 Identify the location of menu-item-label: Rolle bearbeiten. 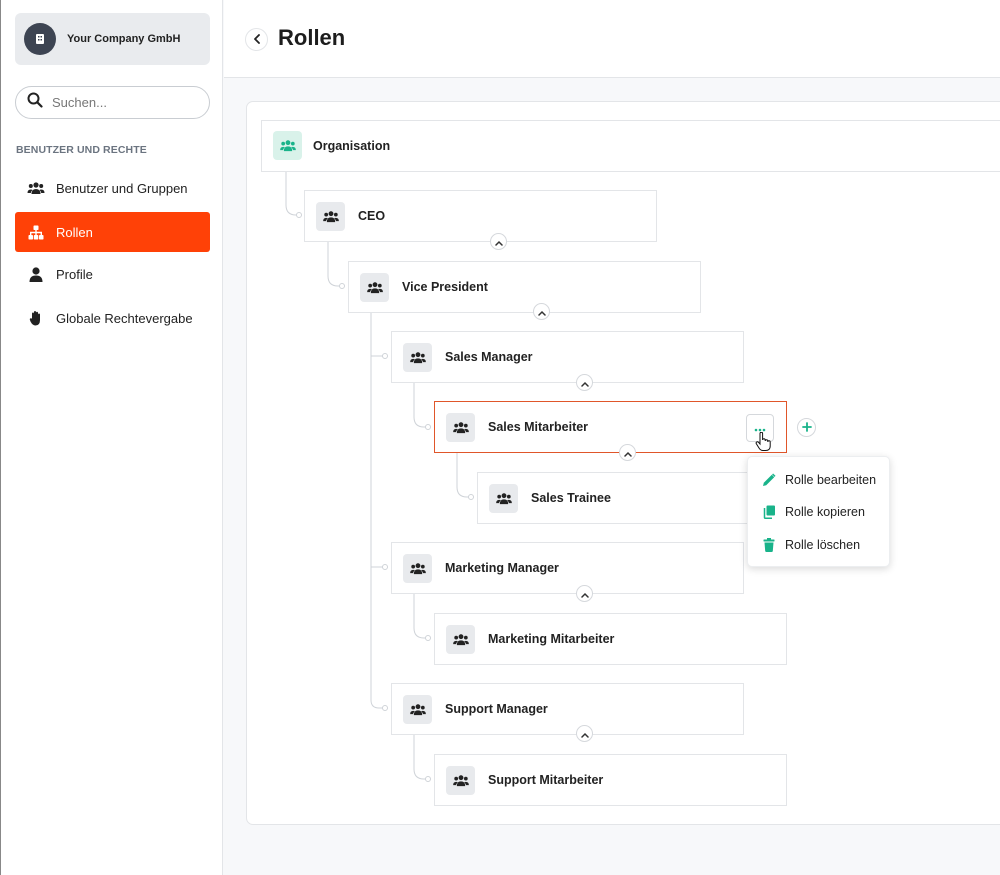
(831, 480).